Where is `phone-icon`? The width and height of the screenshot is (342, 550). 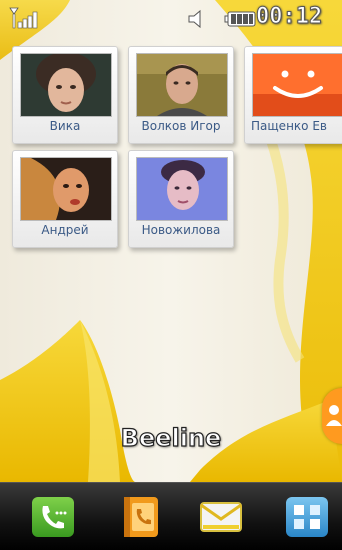
phone-icon is located at coordinates (53, 517).